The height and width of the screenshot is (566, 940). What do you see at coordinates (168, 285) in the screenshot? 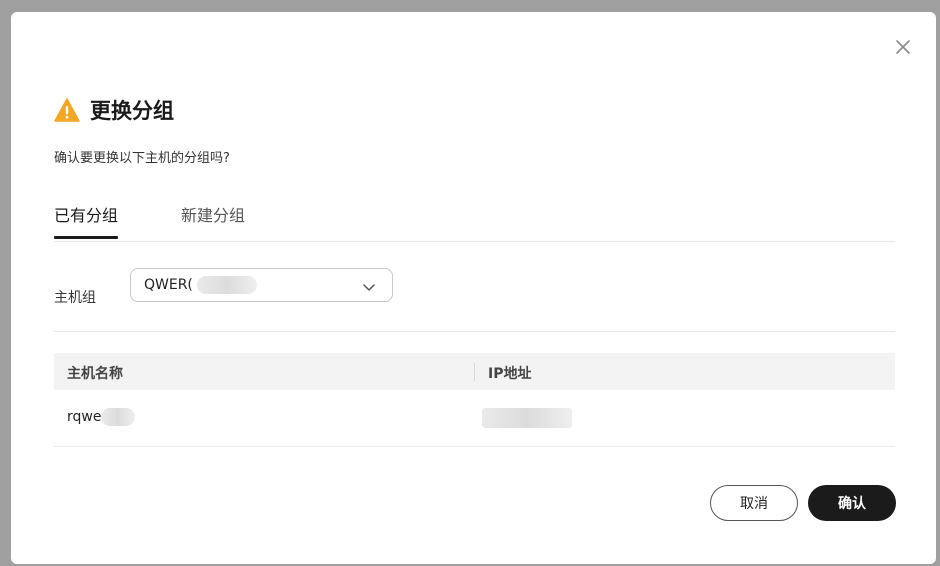
I see `host-group-value: QWER(` at bounding box center [168, 285].